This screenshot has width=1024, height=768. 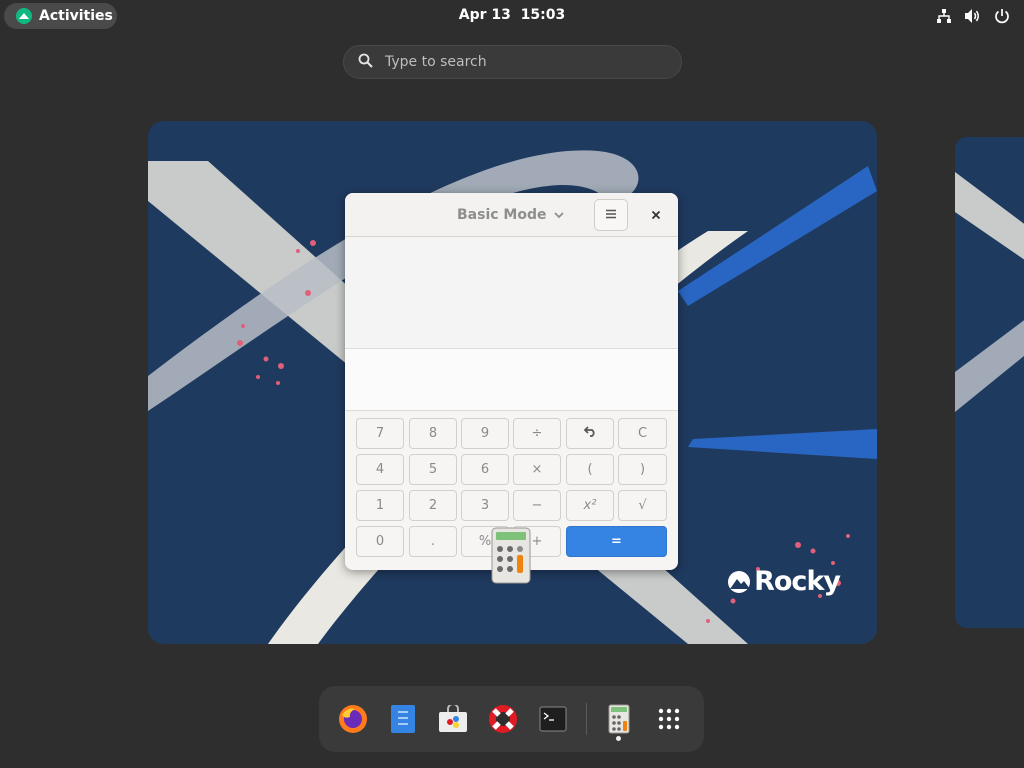 What do you see at coordinates (365, 62) in the screenshot?
I see `search-icon` at bounding box center [365, 62].